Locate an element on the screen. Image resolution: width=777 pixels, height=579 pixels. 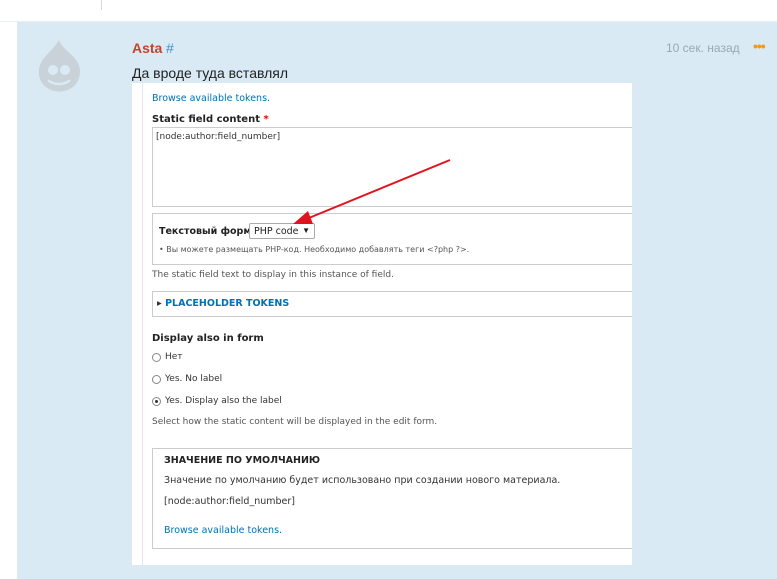
comment-text: Да вроде туда вставлял is located at coordinates (210, 73).